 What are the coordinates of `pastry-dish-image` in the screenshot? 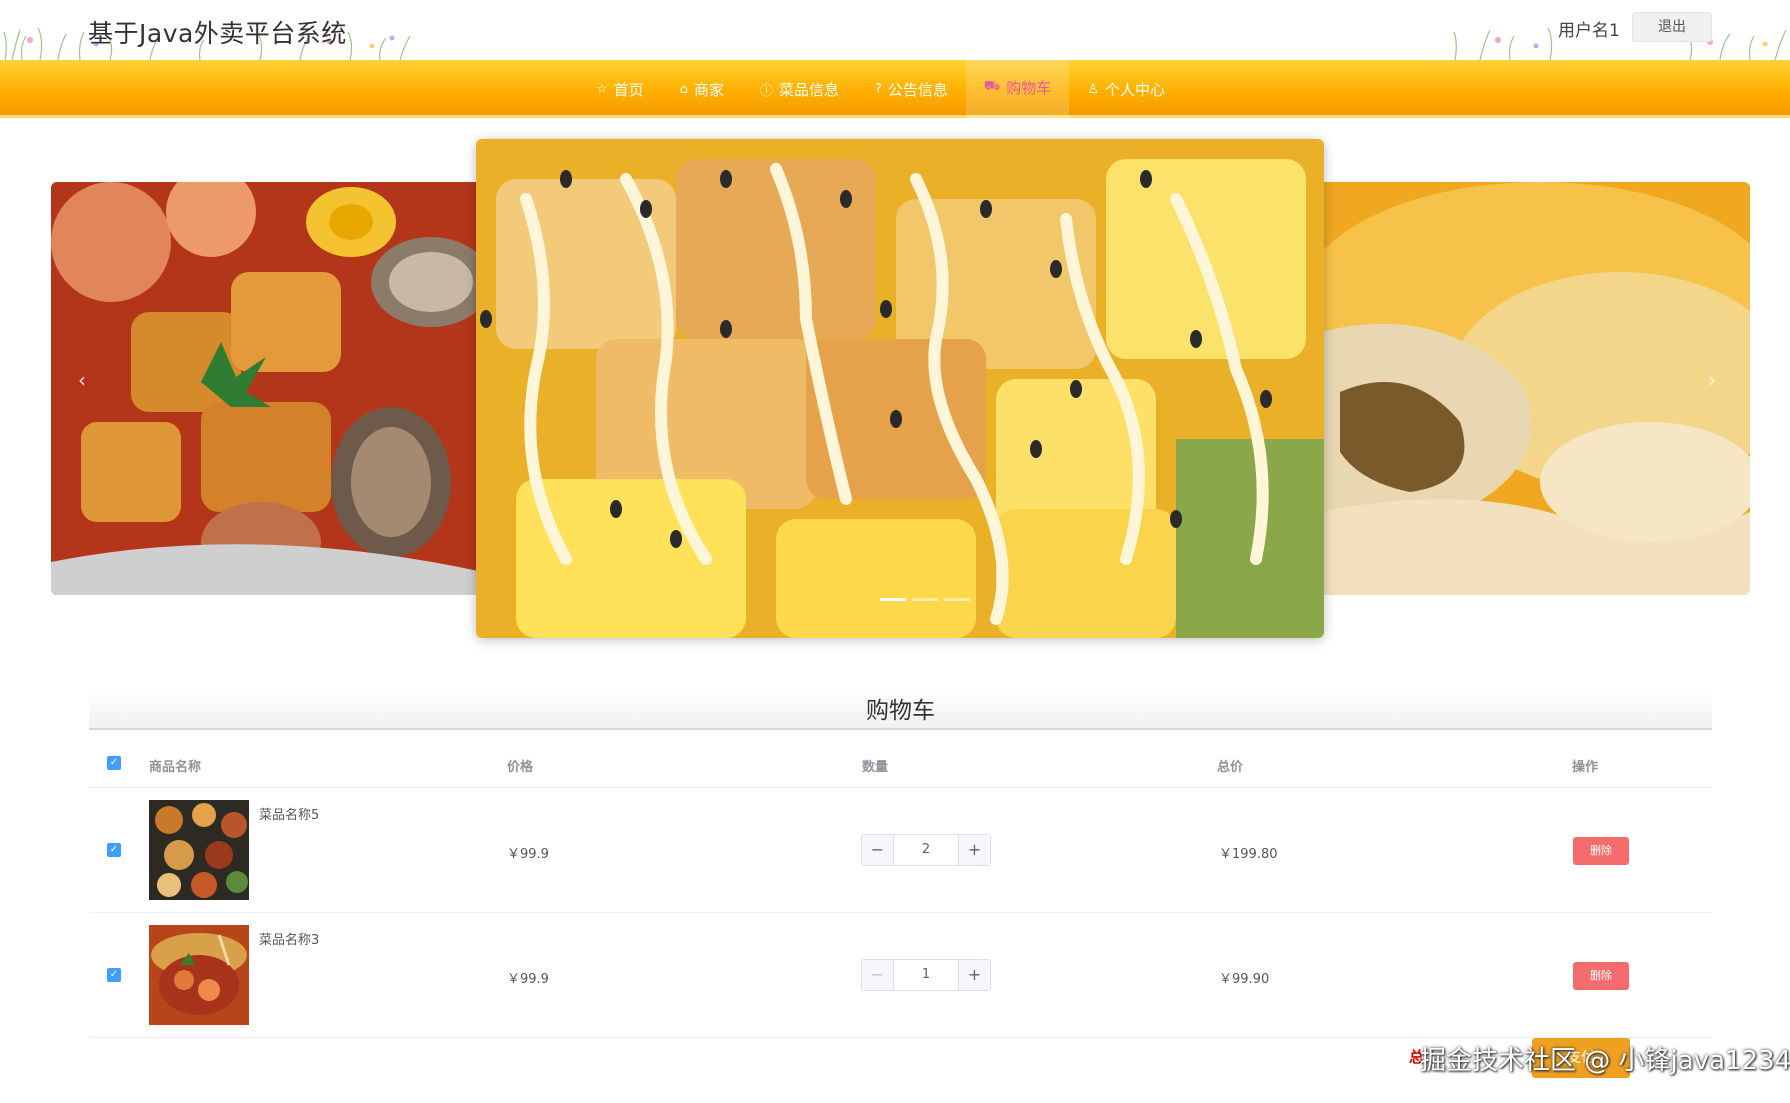 It's located at (1535, 388).